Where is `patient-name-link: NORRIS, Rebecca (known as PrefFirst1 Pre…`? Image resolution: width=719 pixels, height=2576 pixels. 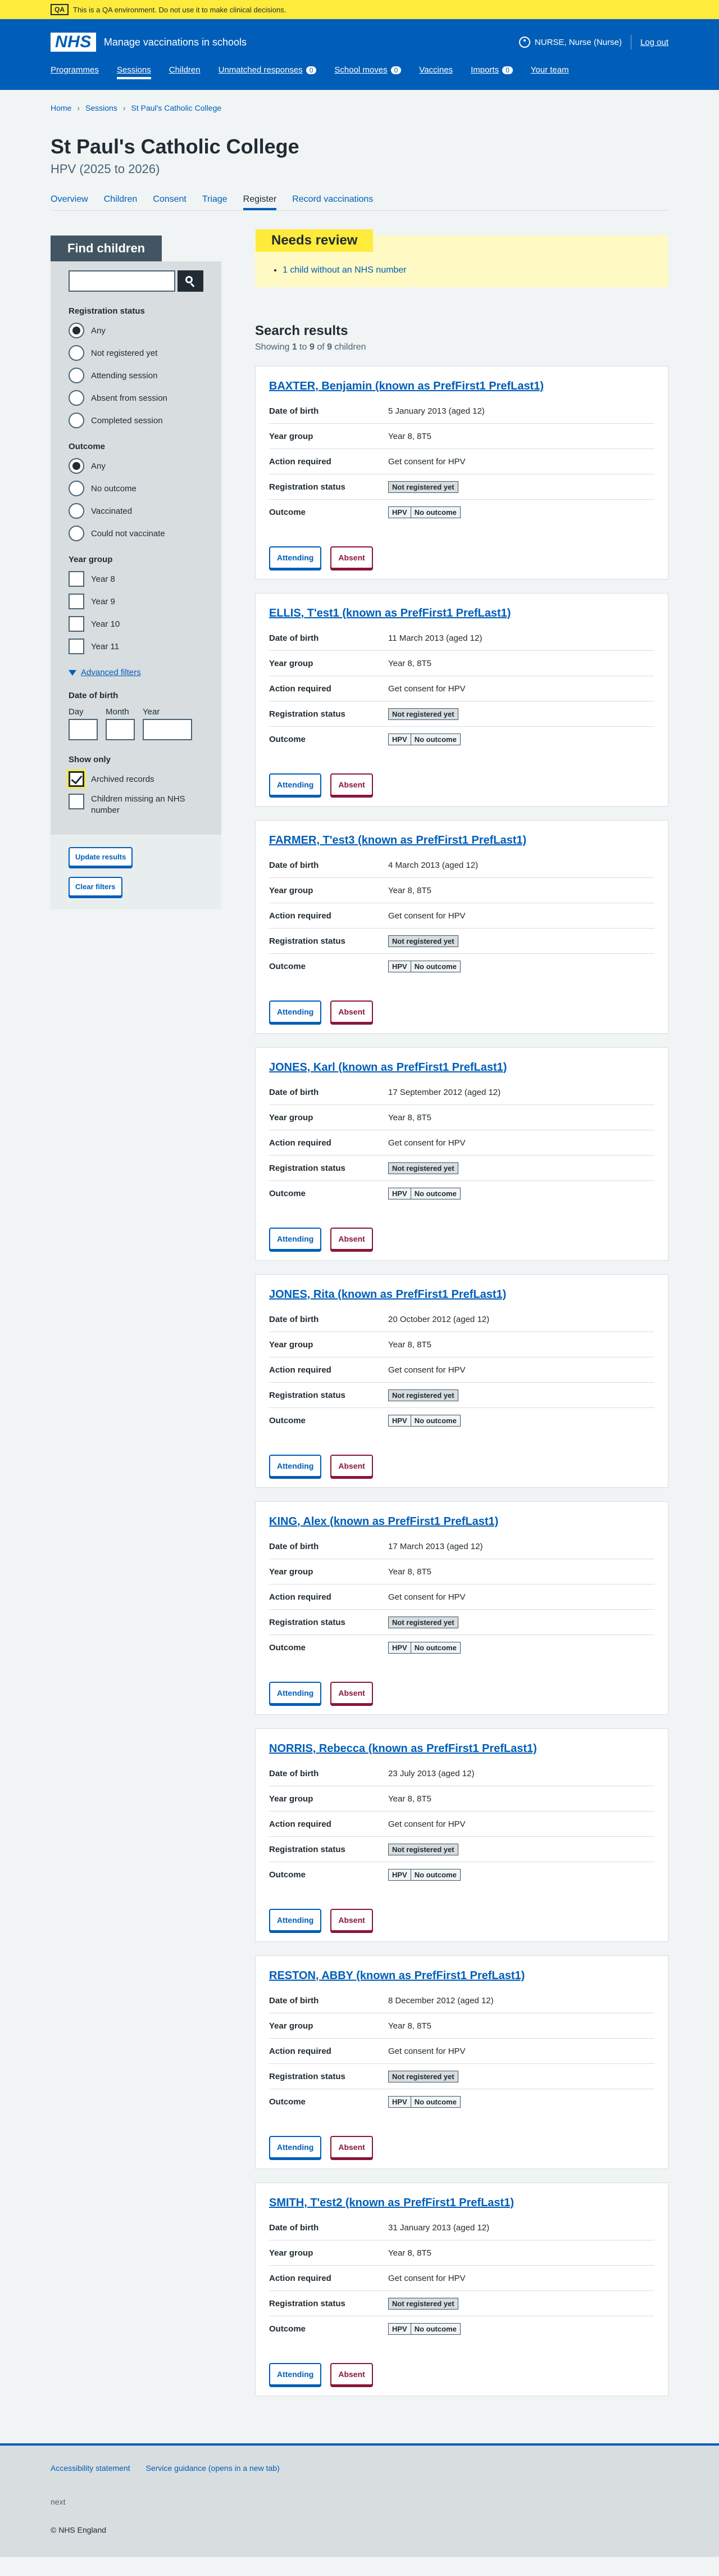 patient-name-link: NORRIS, Rebecca (known as PrefFirst1 Pre… is located at coordinates (462, 1749).